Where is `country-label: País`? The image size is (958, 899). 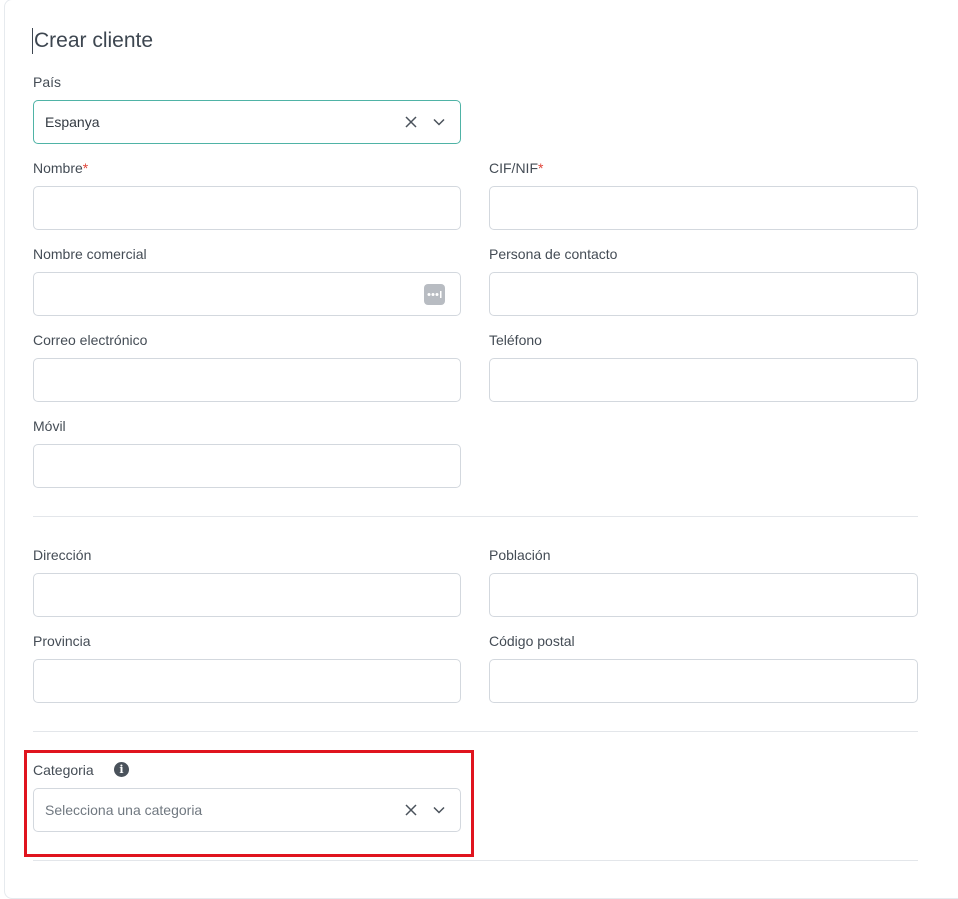 country-label: País is located at coordinates (47, 82).